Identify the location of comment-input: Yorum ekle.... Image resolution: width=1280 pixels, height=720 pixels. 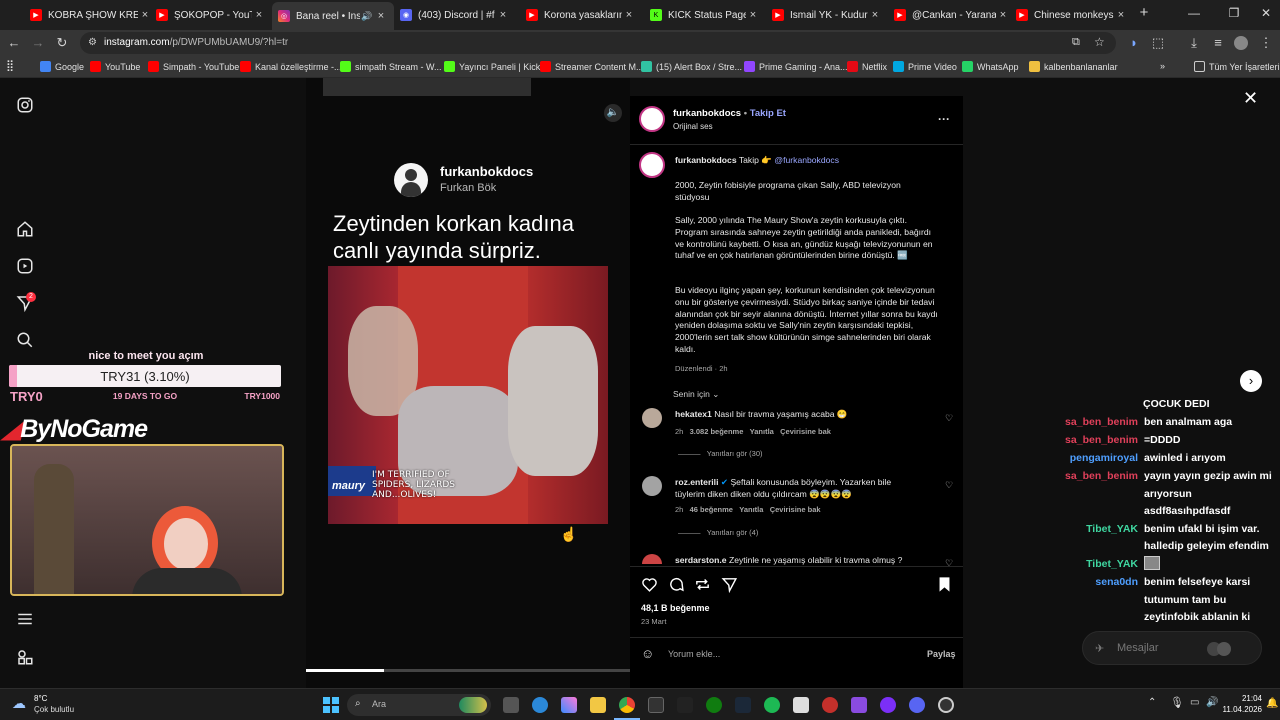
(694, 654).